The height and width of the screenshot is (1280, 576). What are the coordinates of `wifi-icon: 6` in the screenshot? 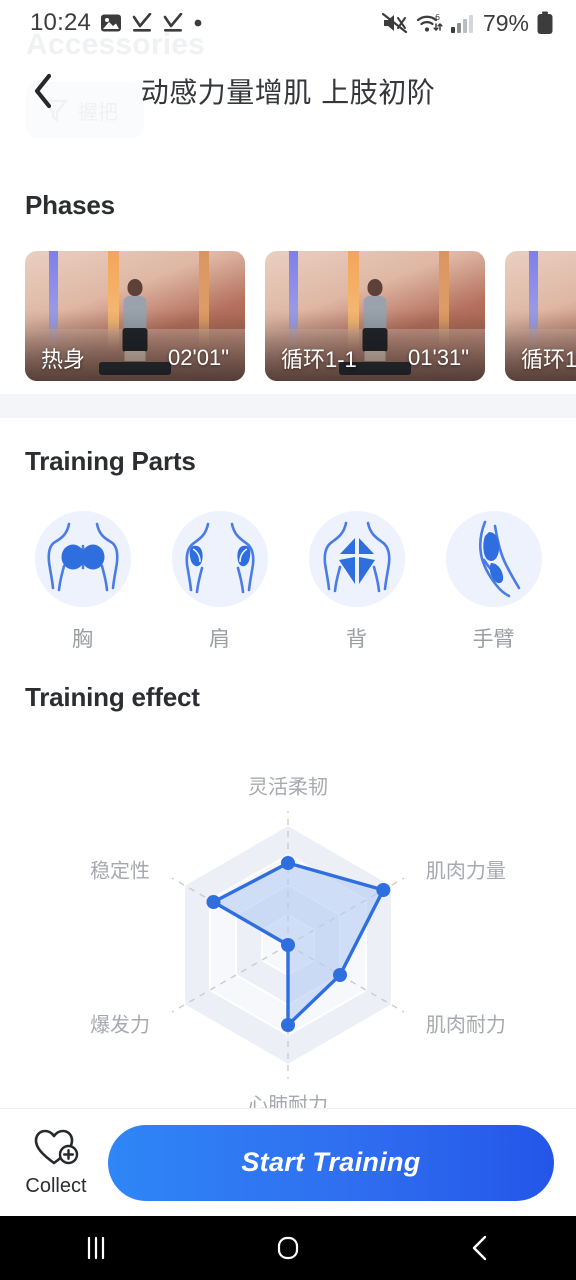 It's located at (429, 22).